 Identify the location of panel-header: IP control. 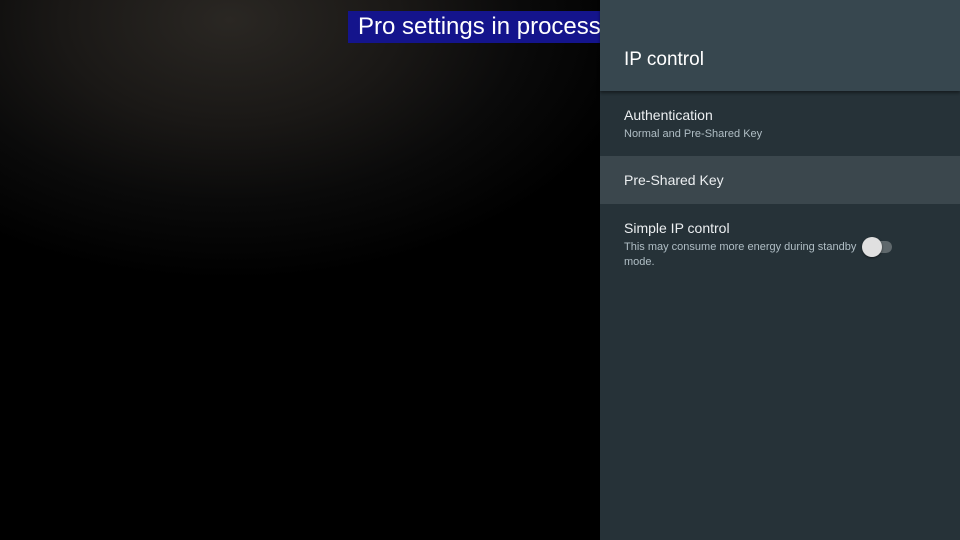
(780, 45).